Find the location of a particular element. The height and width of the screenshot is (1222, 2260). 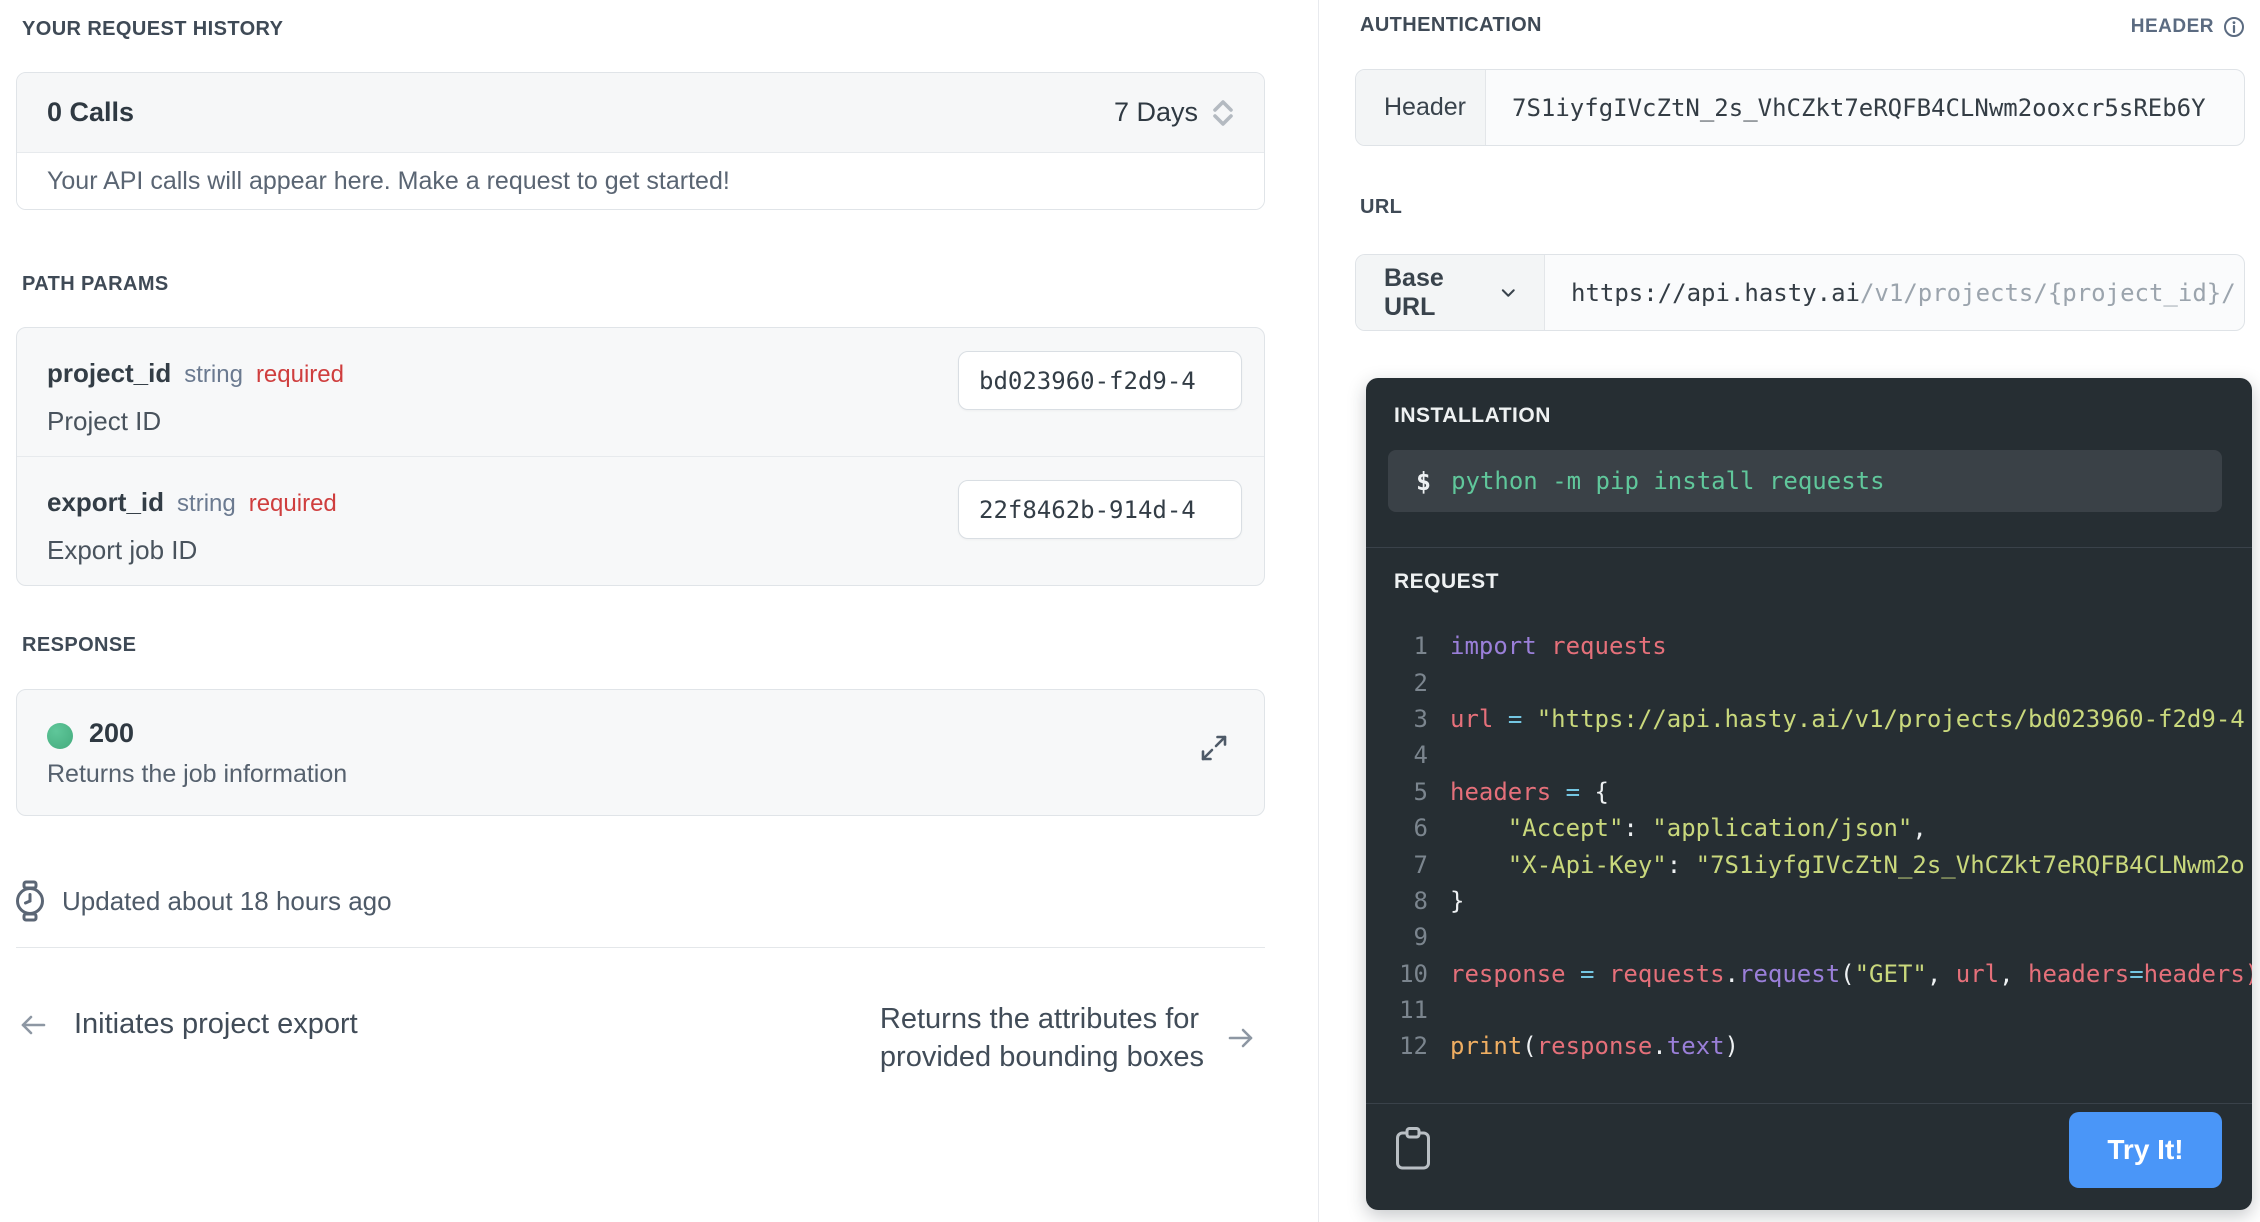

install-command-box: $ python -m pip install requests is located at coordinates (1805, 481).